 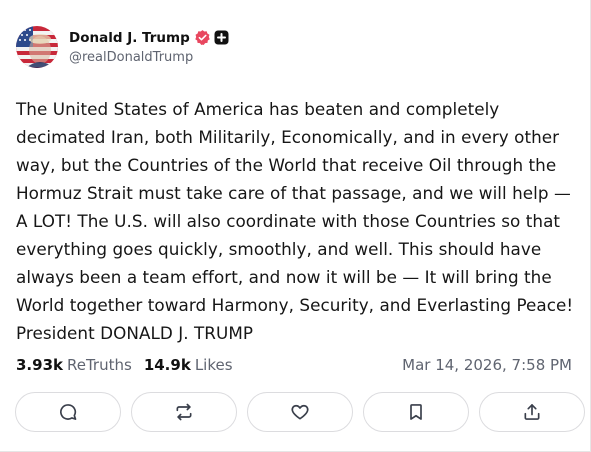 I want to click on bookmark-button, so click(x=416, y=412).